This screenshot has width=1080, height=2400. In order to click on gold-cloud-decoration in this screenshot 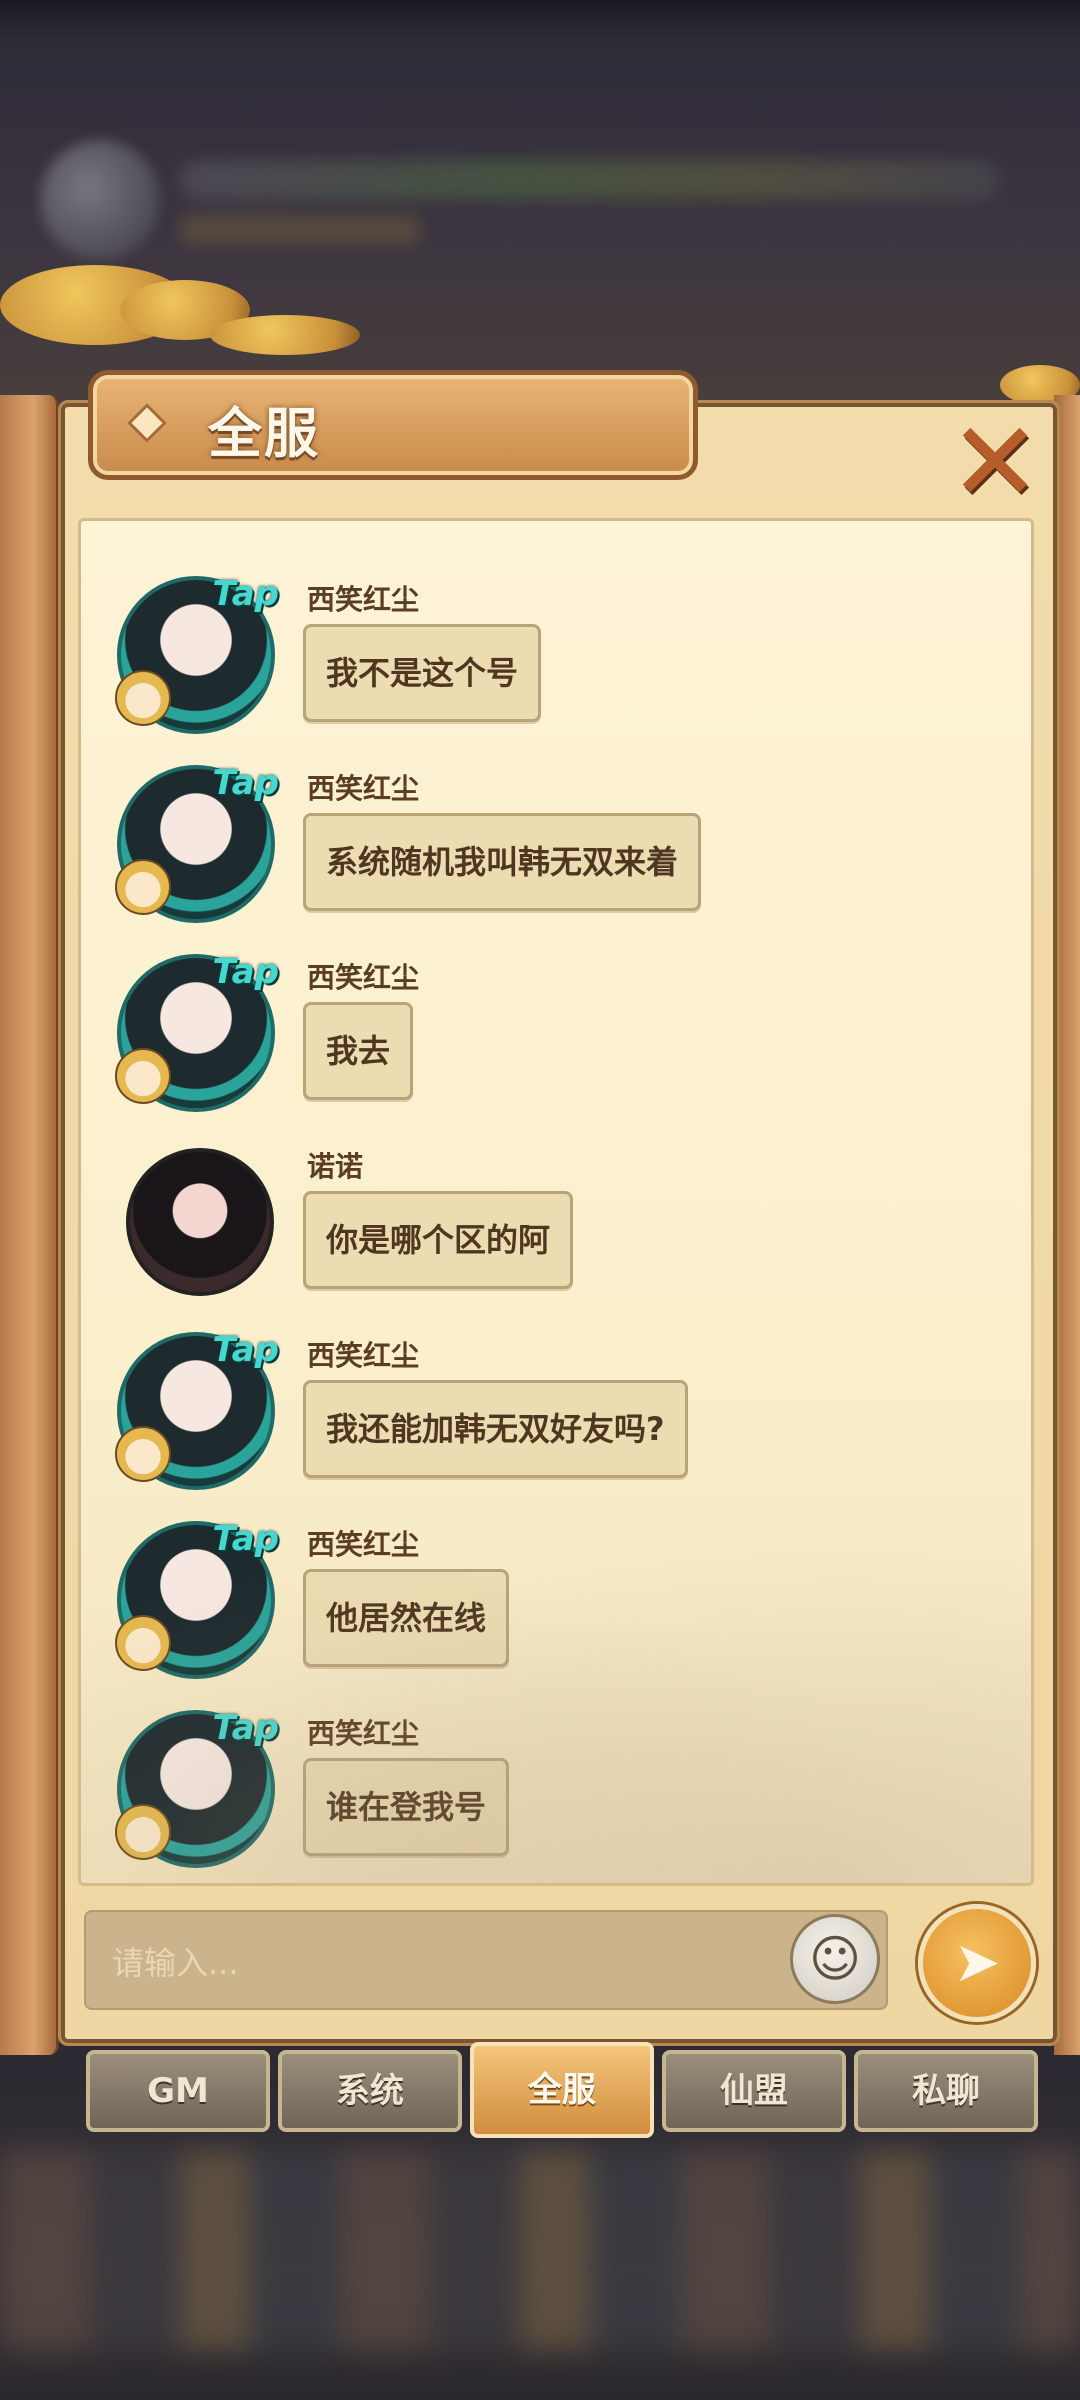, I will do `click(285, 335)`.